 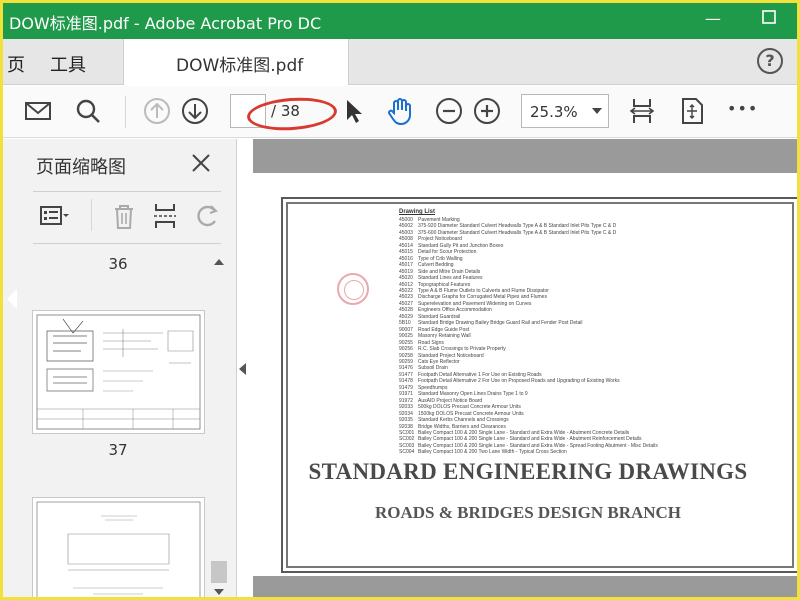 What do you see at coordinates (127, 191) in the screenshot?
I see `panel-divider` at bounding box center [127, 191].